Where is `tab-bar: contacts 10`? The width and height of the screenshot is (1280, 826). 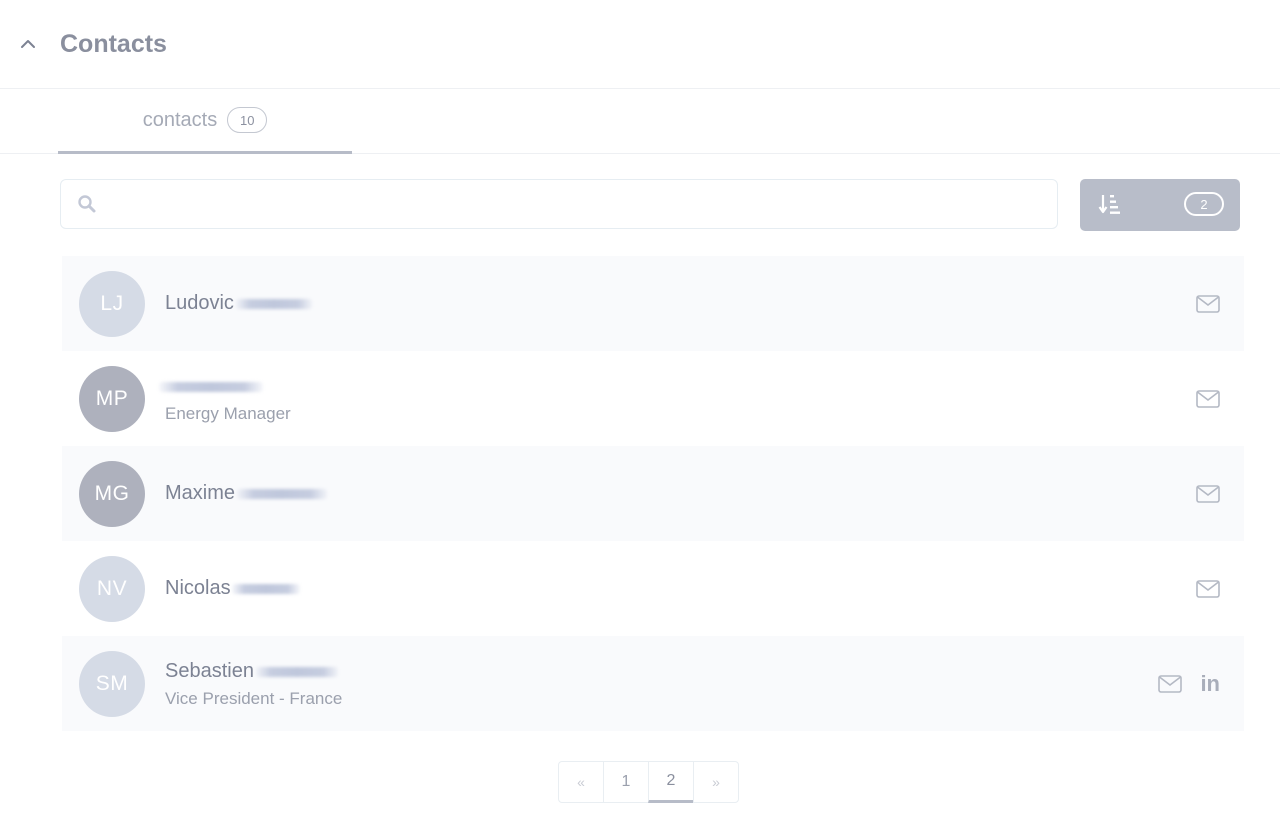 tab-bar: contacts 10 is located at coordinates (640, 121).